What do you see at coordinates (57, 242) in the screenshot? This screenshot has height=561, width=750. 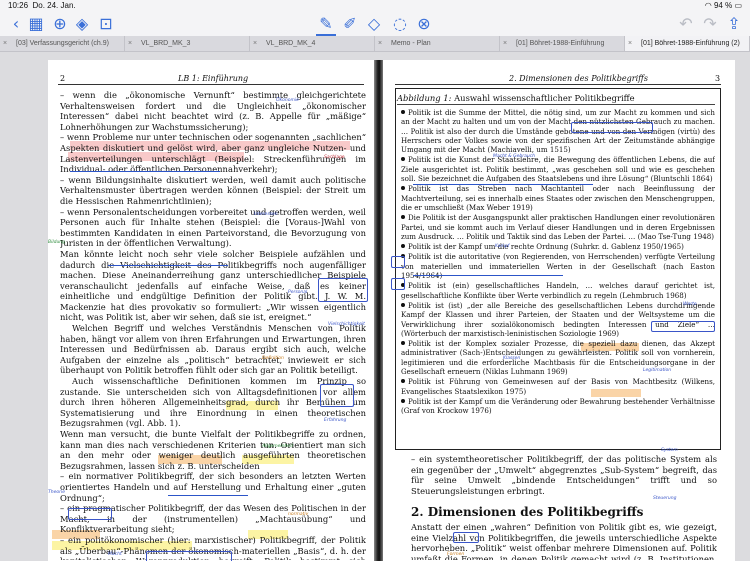 I see `margin-note: Bildung` at bounding box center [57, 242].